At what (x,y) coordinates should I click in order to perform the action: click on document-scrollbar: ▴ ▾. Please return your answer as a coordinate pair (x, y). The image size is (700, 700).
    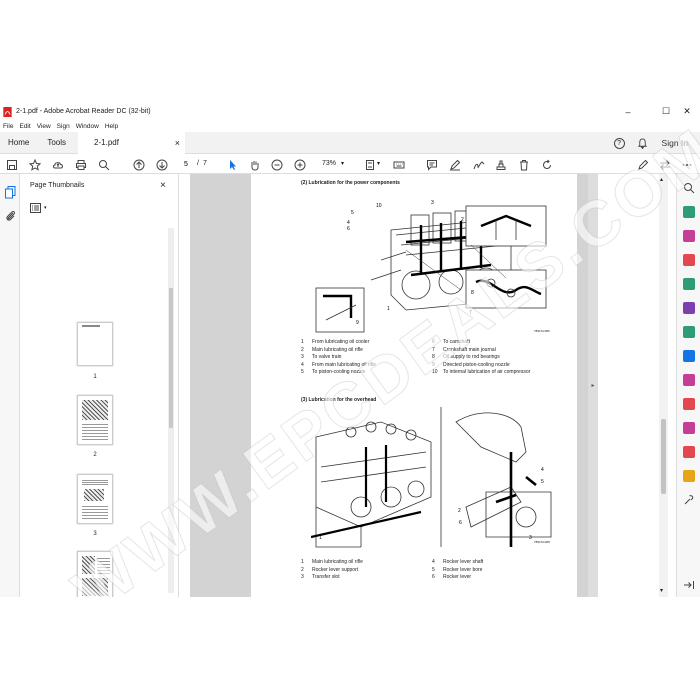
    Looking at the image, I should click on (663, 385).